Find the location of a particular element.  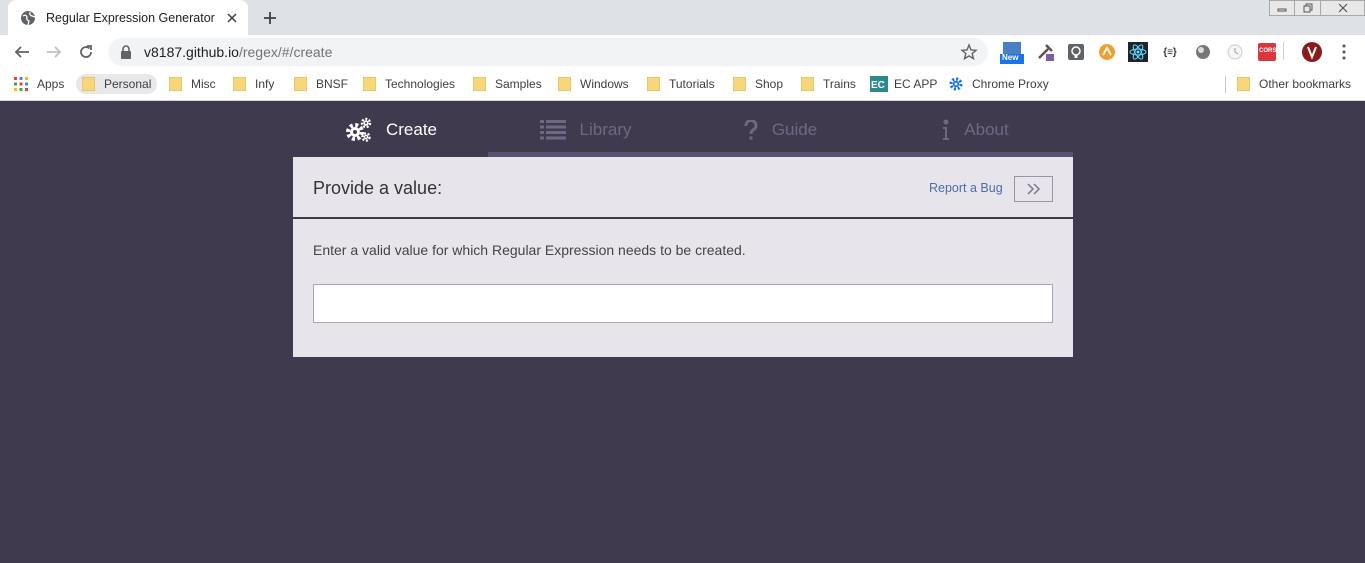

list-icon is located at coordinates (552, 129).